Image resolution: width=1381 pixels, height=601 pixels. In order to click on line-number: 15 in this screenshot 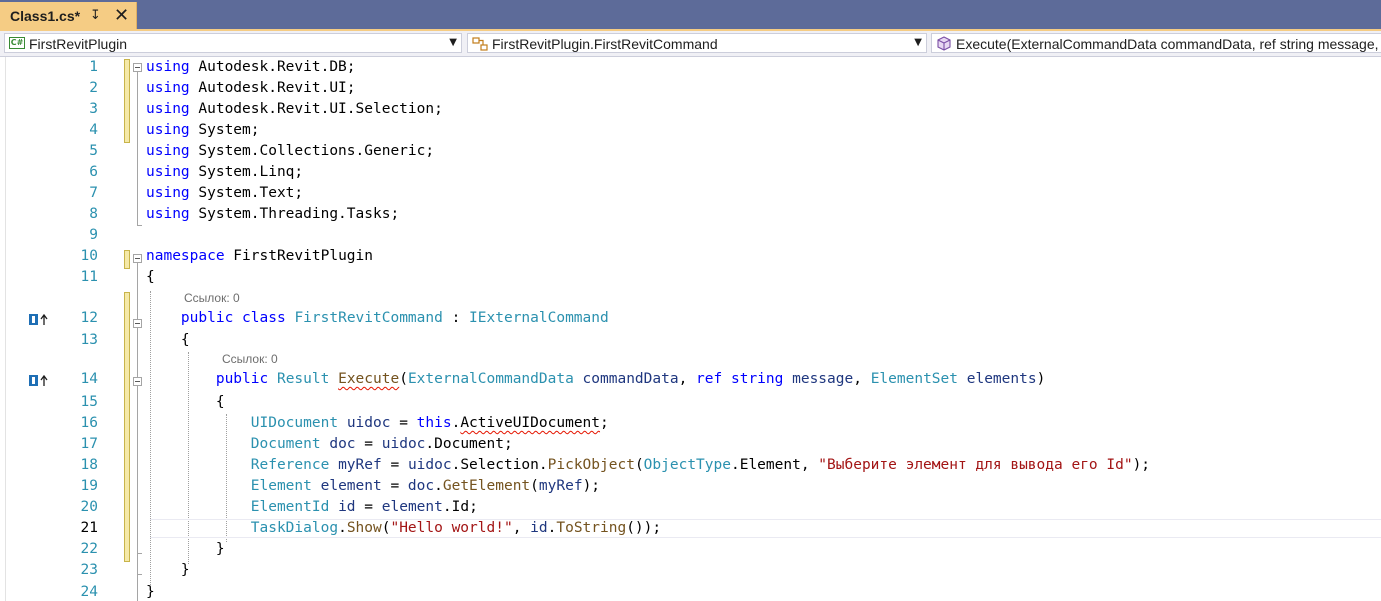, I will do `click(89, 402)`.